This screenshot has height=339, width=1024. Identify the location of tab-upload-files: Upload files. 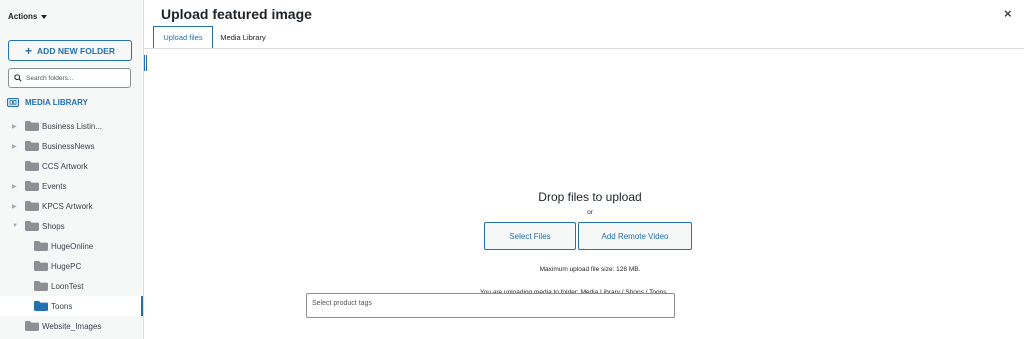
(183, 37).